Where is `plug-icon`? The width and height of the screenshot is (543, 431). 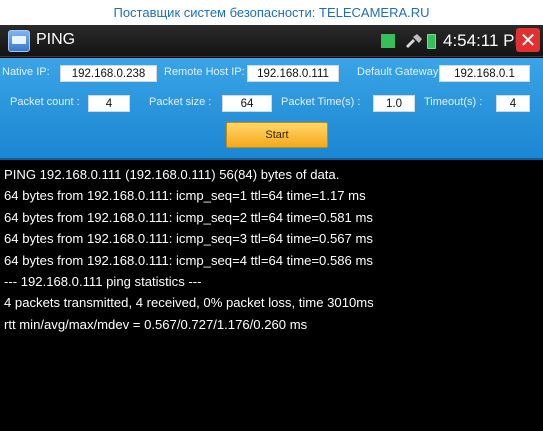 plug-icon is located at coordinates (414, 41).